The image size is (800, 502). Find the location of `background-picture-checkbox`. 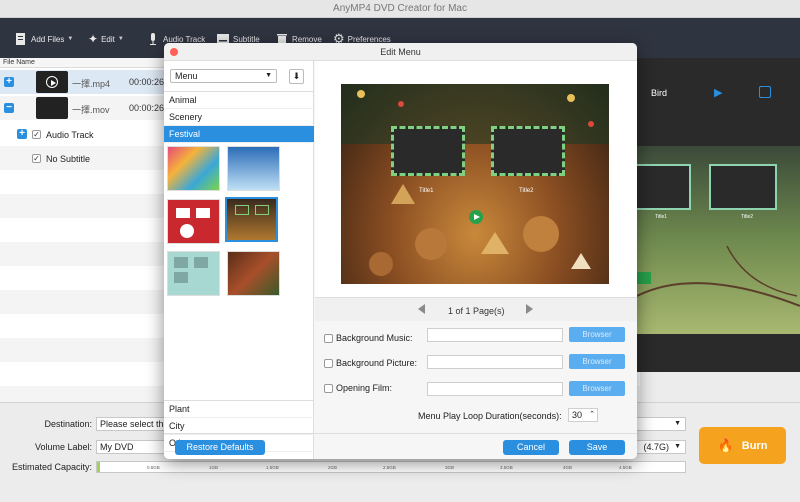

background-picture-checkbox is located at coordinates (328, 363).